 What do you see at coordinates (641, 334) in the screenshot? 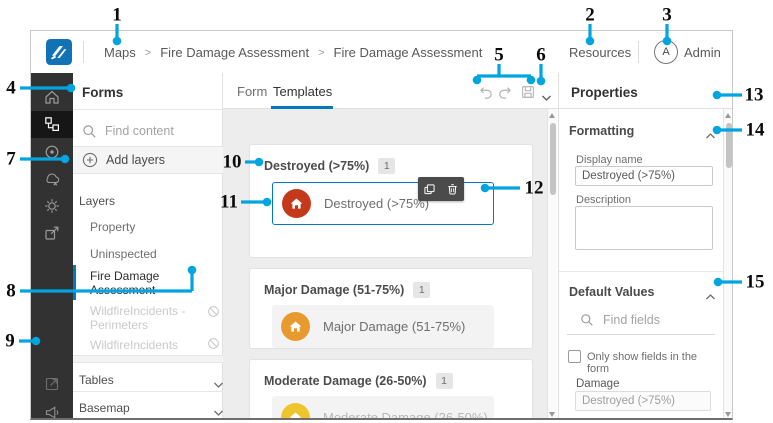
I see `search-underline` at bounding box center [641, 334].